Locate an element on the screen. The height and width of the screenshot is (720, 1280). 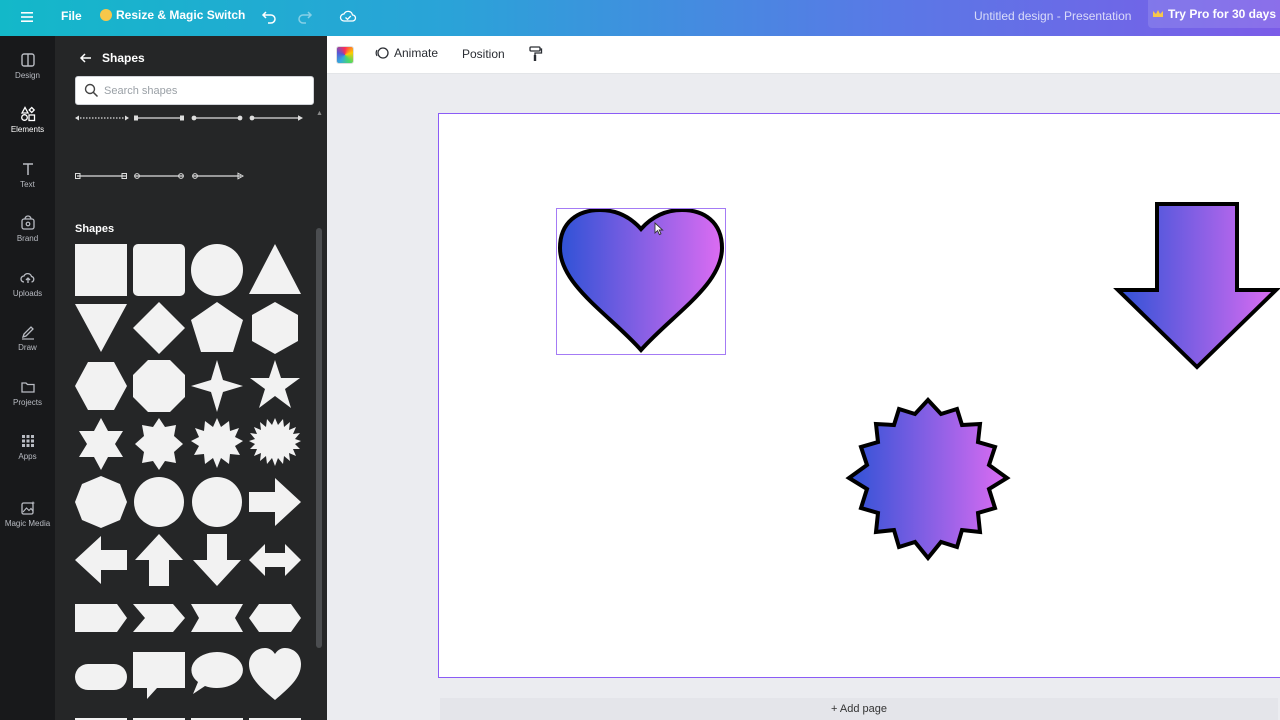
document-title: Untitled design - Presentation is located at coordinates (1052, 16).